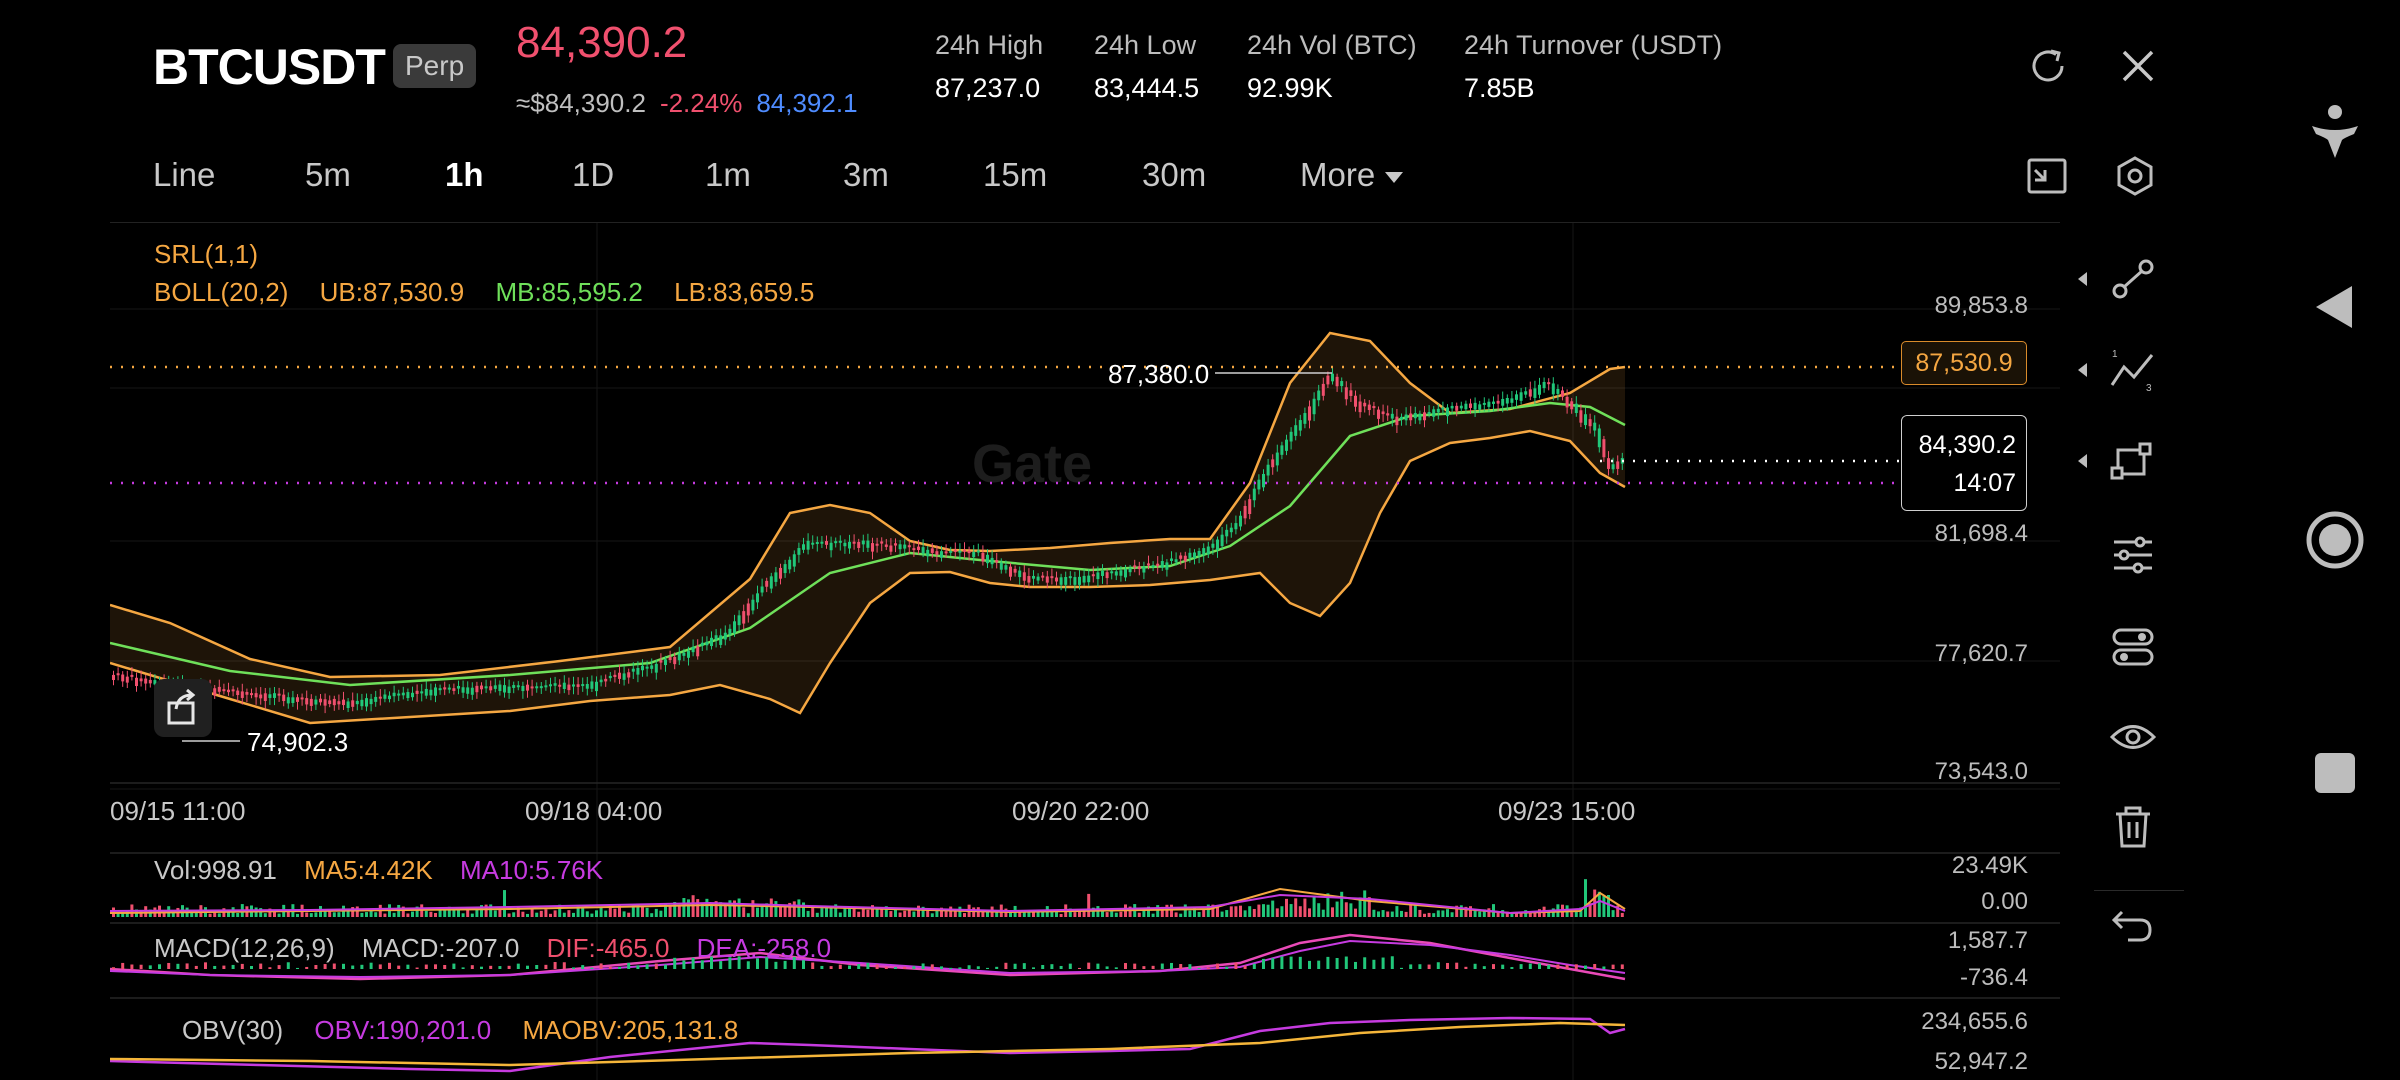 The height and width of the screenshot is (1080, 2400). What do you see at coordinates (593, 175) in the screenshot?
I see `tab-1d: 1D` at bounding box center [593, 175].